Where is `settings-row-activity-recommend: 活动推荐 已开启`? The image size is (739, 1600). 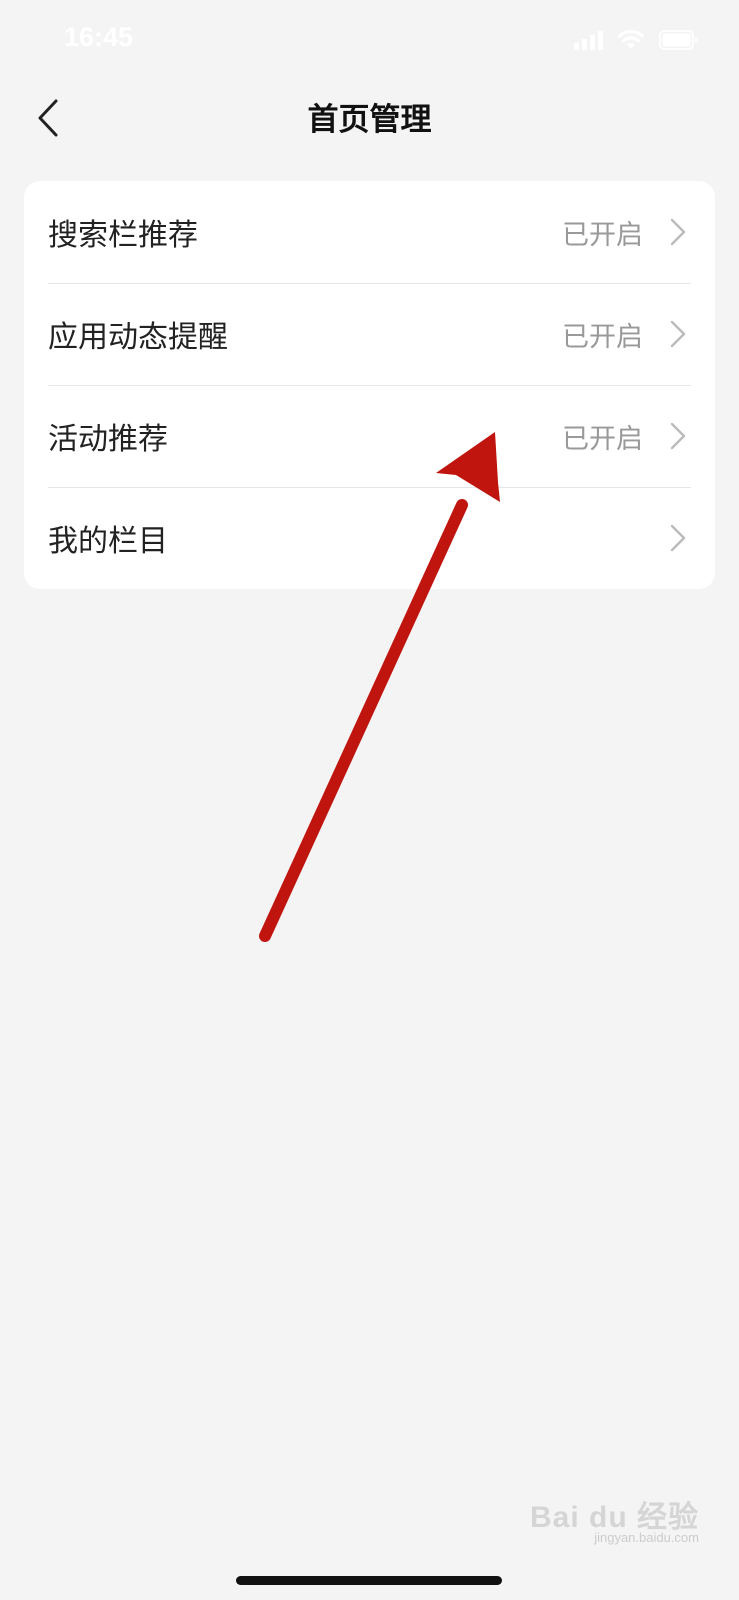
settings-row-activity-recommend: 活动推荐 已开启 is located at coordinates (369, 436).